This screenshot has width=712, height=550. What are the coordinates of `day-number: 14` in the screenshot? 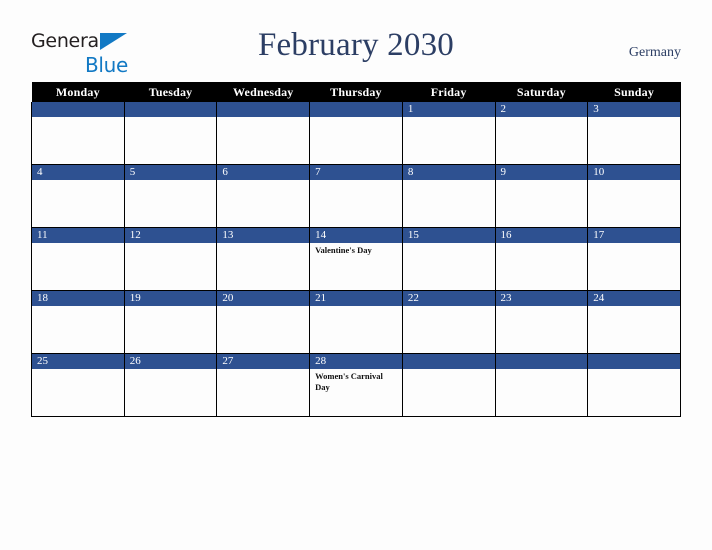 It's located at (356, 235).